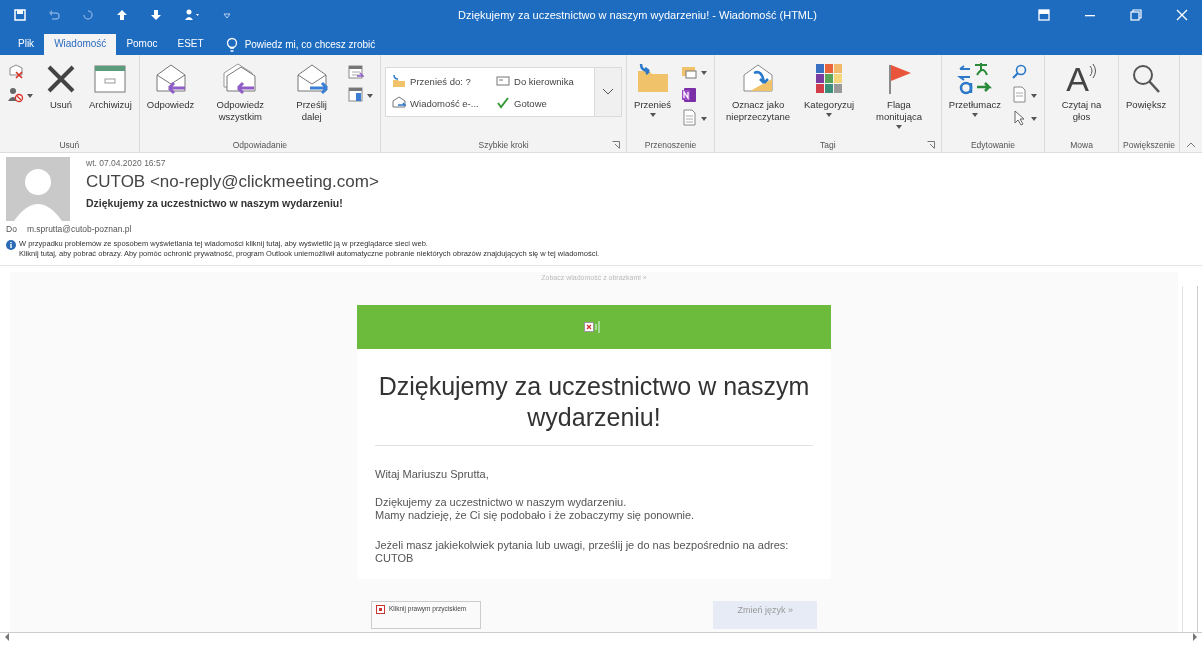 The image size is (1202, 646). I want to click on window-title: Dziękujemy za uczestnictwo w naszym wydarzeniu! - Wiadomość (HTML), so click(637, 15).